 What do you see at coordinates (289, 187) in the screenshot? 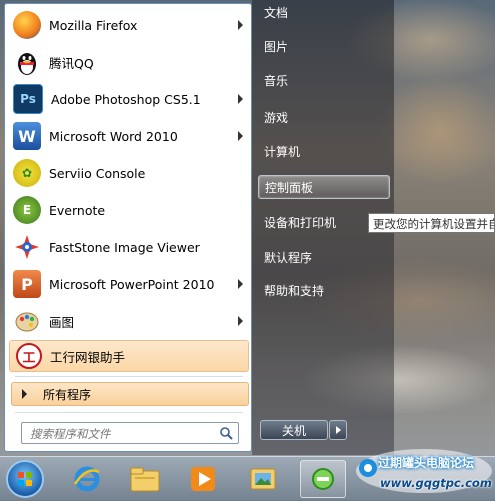
I see `right-item-label: 控制面板` at bounding box center [289, 187].